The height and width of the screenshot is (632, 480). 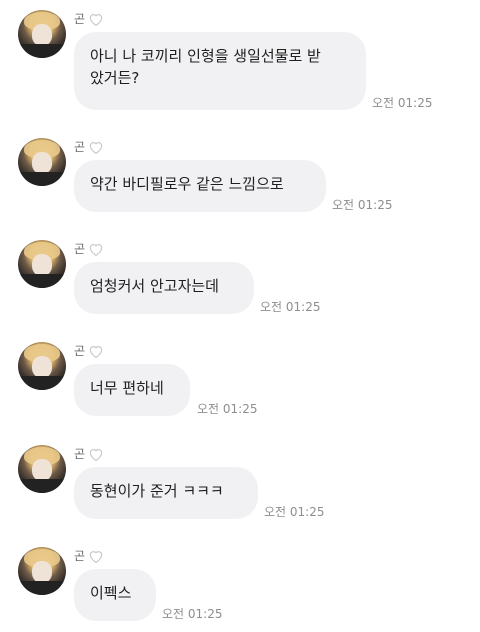 What do you see at coordinates (115, 595) in the screenshot?
I see `message-bubble: 이펙스` at bounding box center [115, 595].